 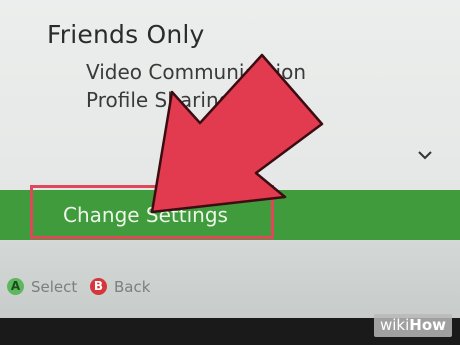 What do you see at coordinates (394, 325) in the screenshot?
I see `watermark-wiki: wiki` at bounding box center [394, 325].